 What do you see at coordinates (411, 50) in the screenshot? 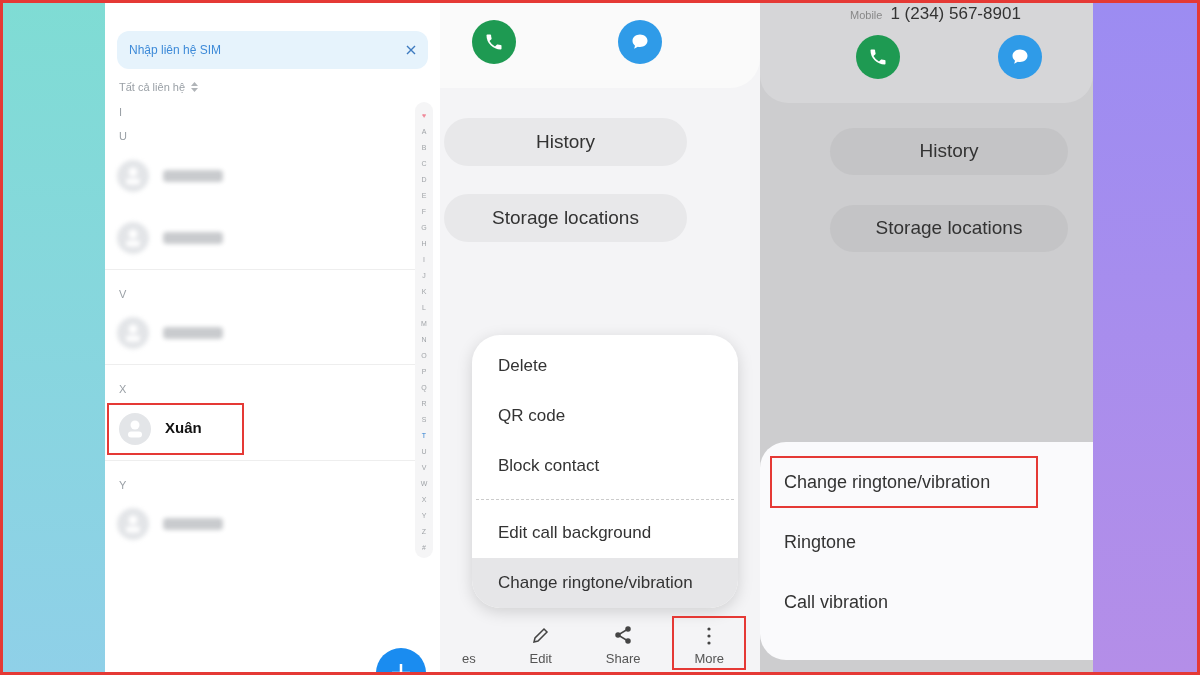
I see `close-icon` at bounding box center [411, 50].